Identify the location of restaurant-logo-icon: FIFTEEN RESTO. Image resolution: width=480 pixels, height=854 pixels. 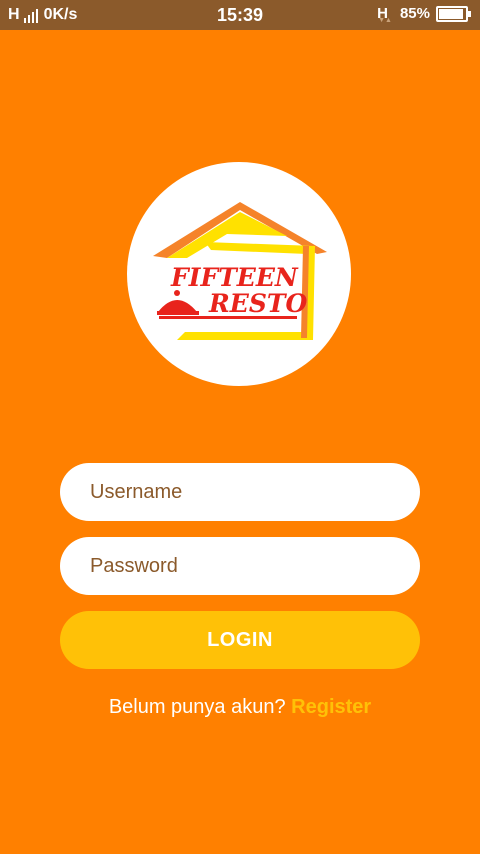
(240, 271).